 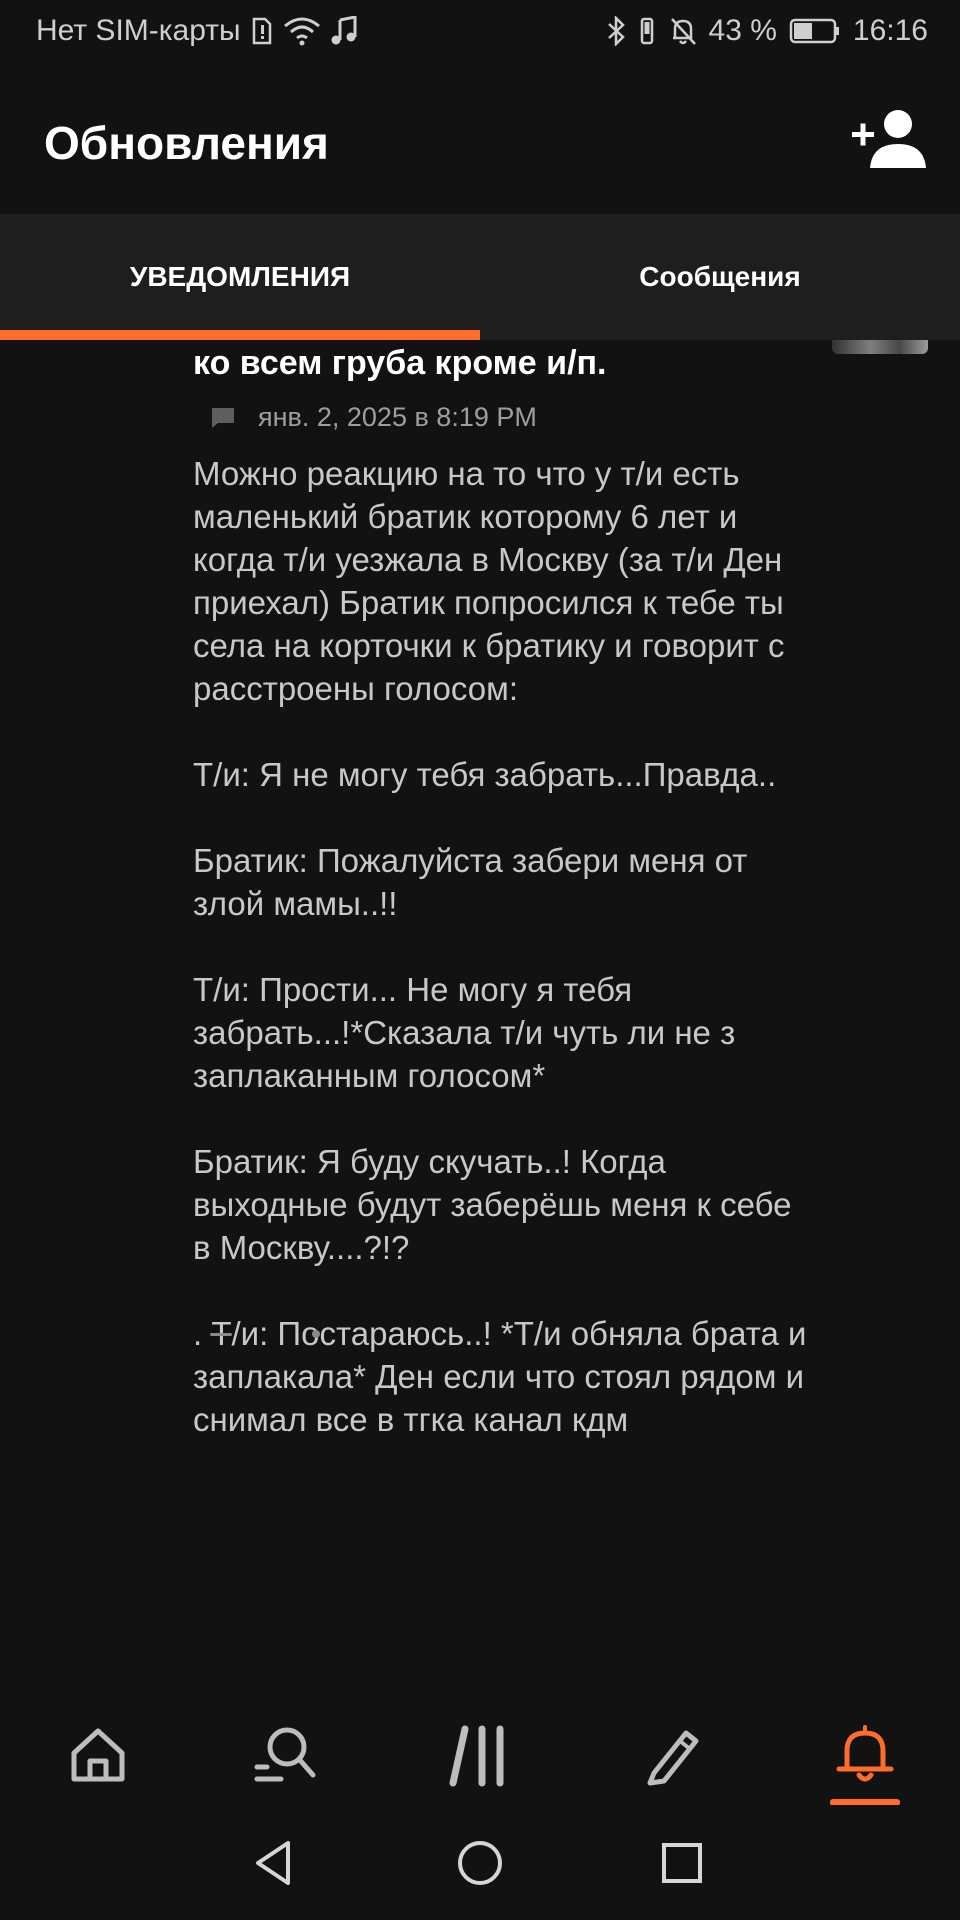 I want to click on system-recents-button, so click(x=682, y=1863).